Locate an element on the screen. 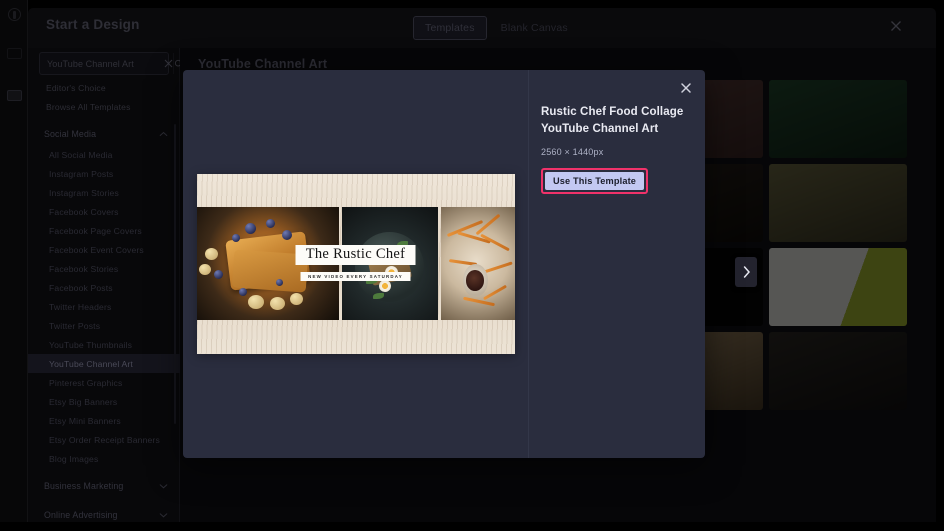  sidebar-item-twitter-headers: Twitter Headers is located at coordinates (104, 306).